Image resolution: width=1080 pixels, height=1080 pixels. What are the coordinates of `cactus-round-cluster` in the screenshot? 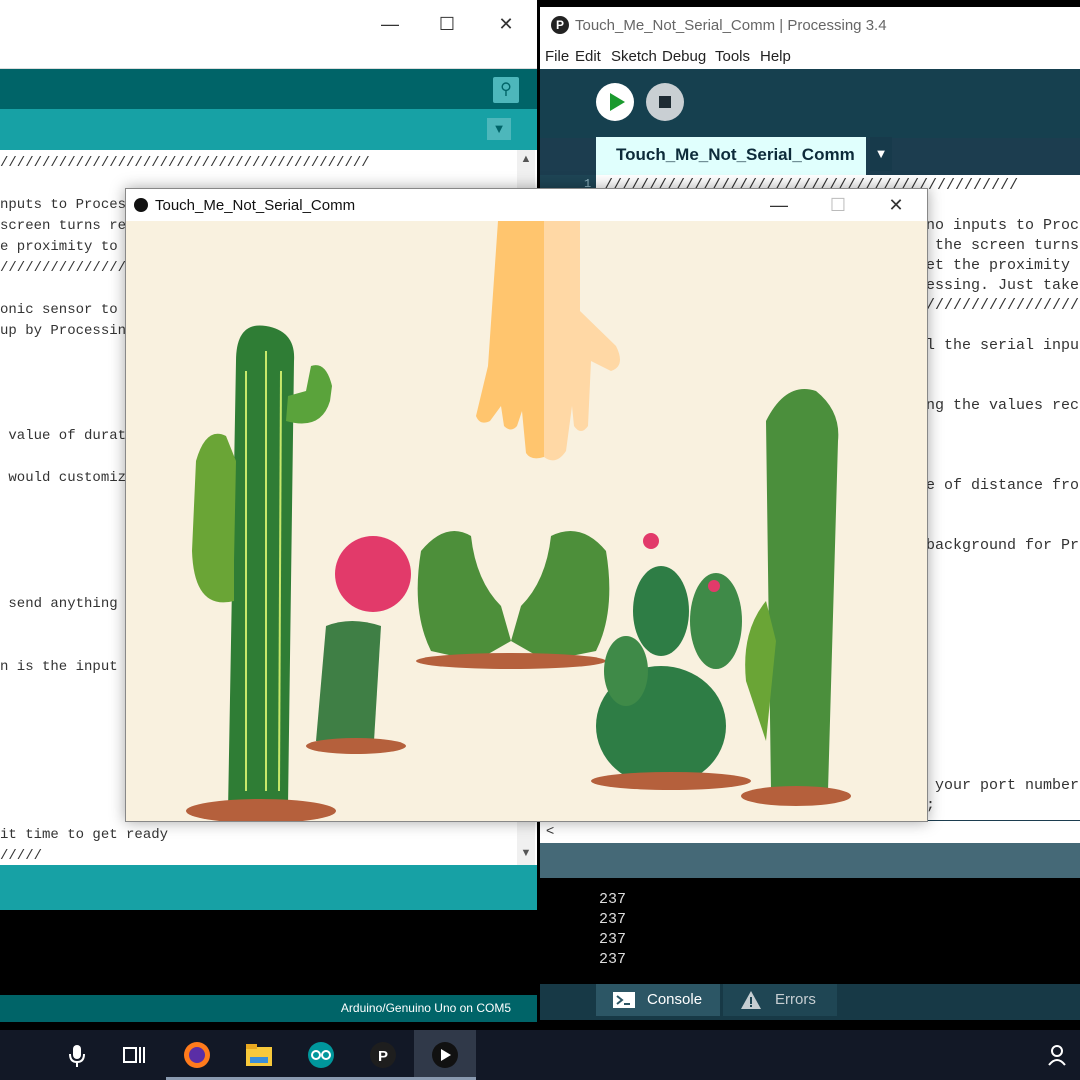 It's located at (671, 661).